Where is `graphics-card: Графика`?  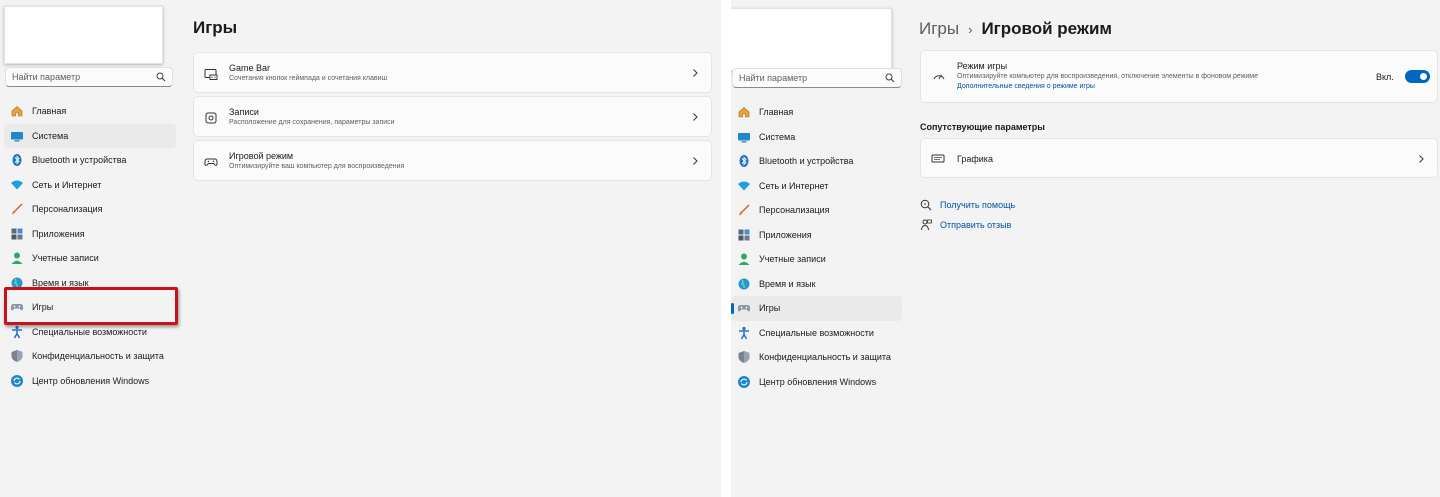 graphics-card: Графика is located at coordinates (1179, 158).